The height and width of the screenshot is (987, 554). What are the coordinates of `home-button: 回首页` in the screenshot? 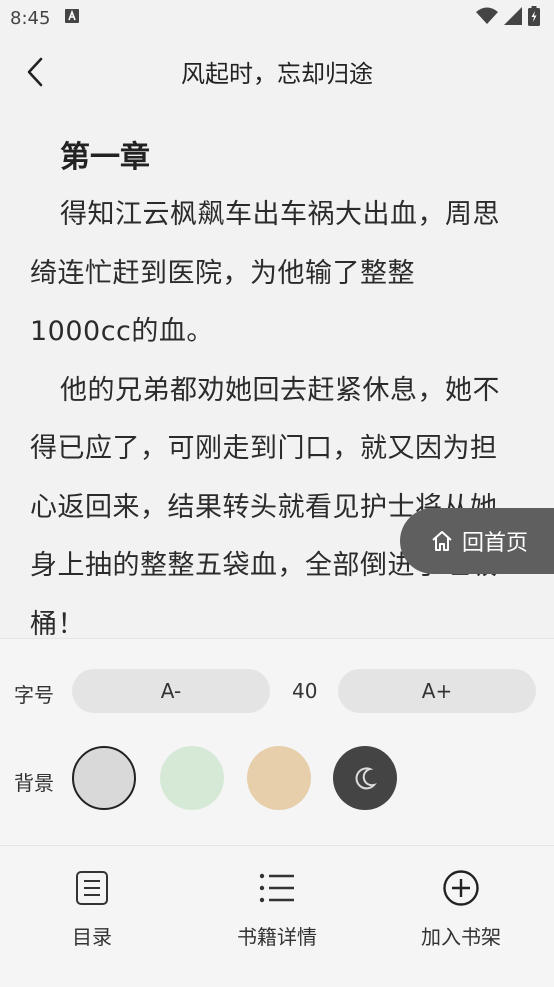 It's located at (477, 541).